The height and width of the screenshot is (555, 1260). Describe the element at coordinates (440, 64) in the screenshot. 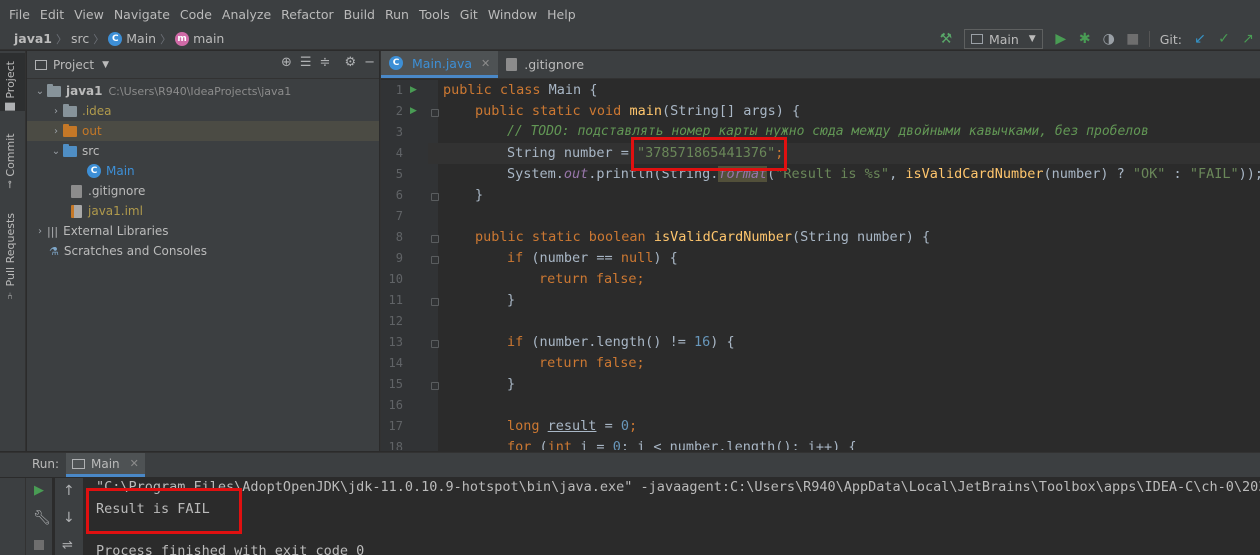

I see `tab-main-java: C Main.java ✕` at that location.